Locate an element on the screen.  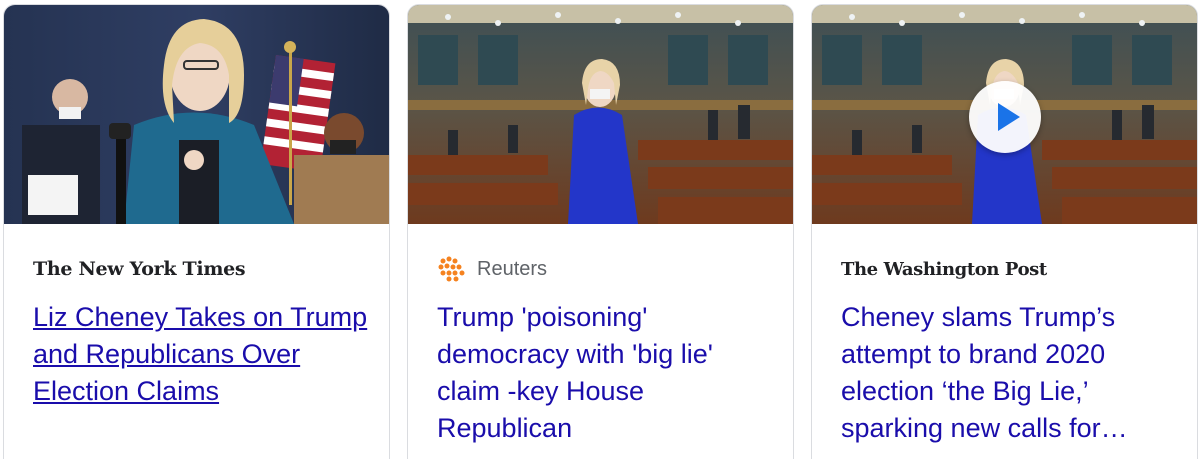
play-video-button is located at coordinates (1005, 117).